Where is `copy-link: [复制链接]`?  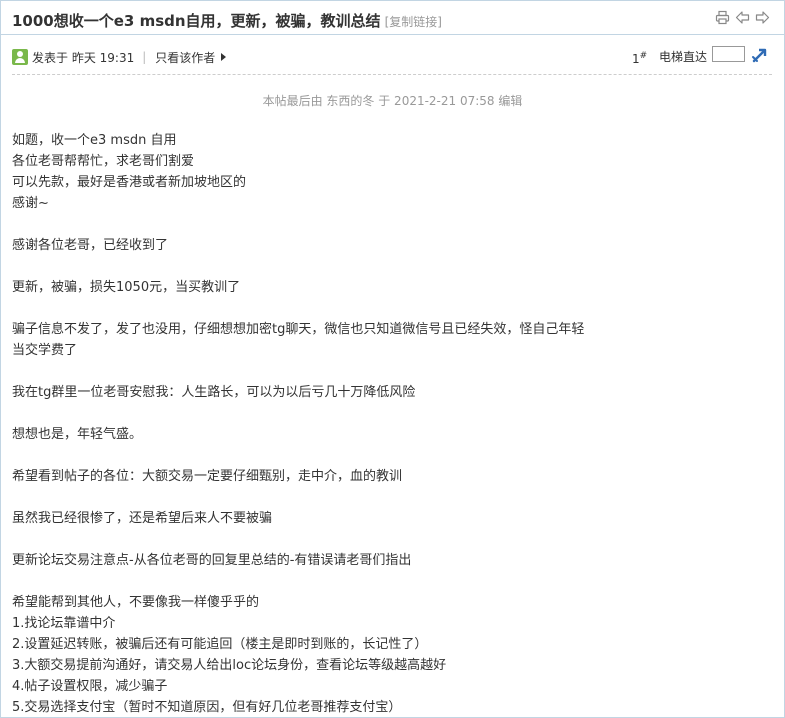
copy-link: [复制链接] is located at coordinates (413, 22).